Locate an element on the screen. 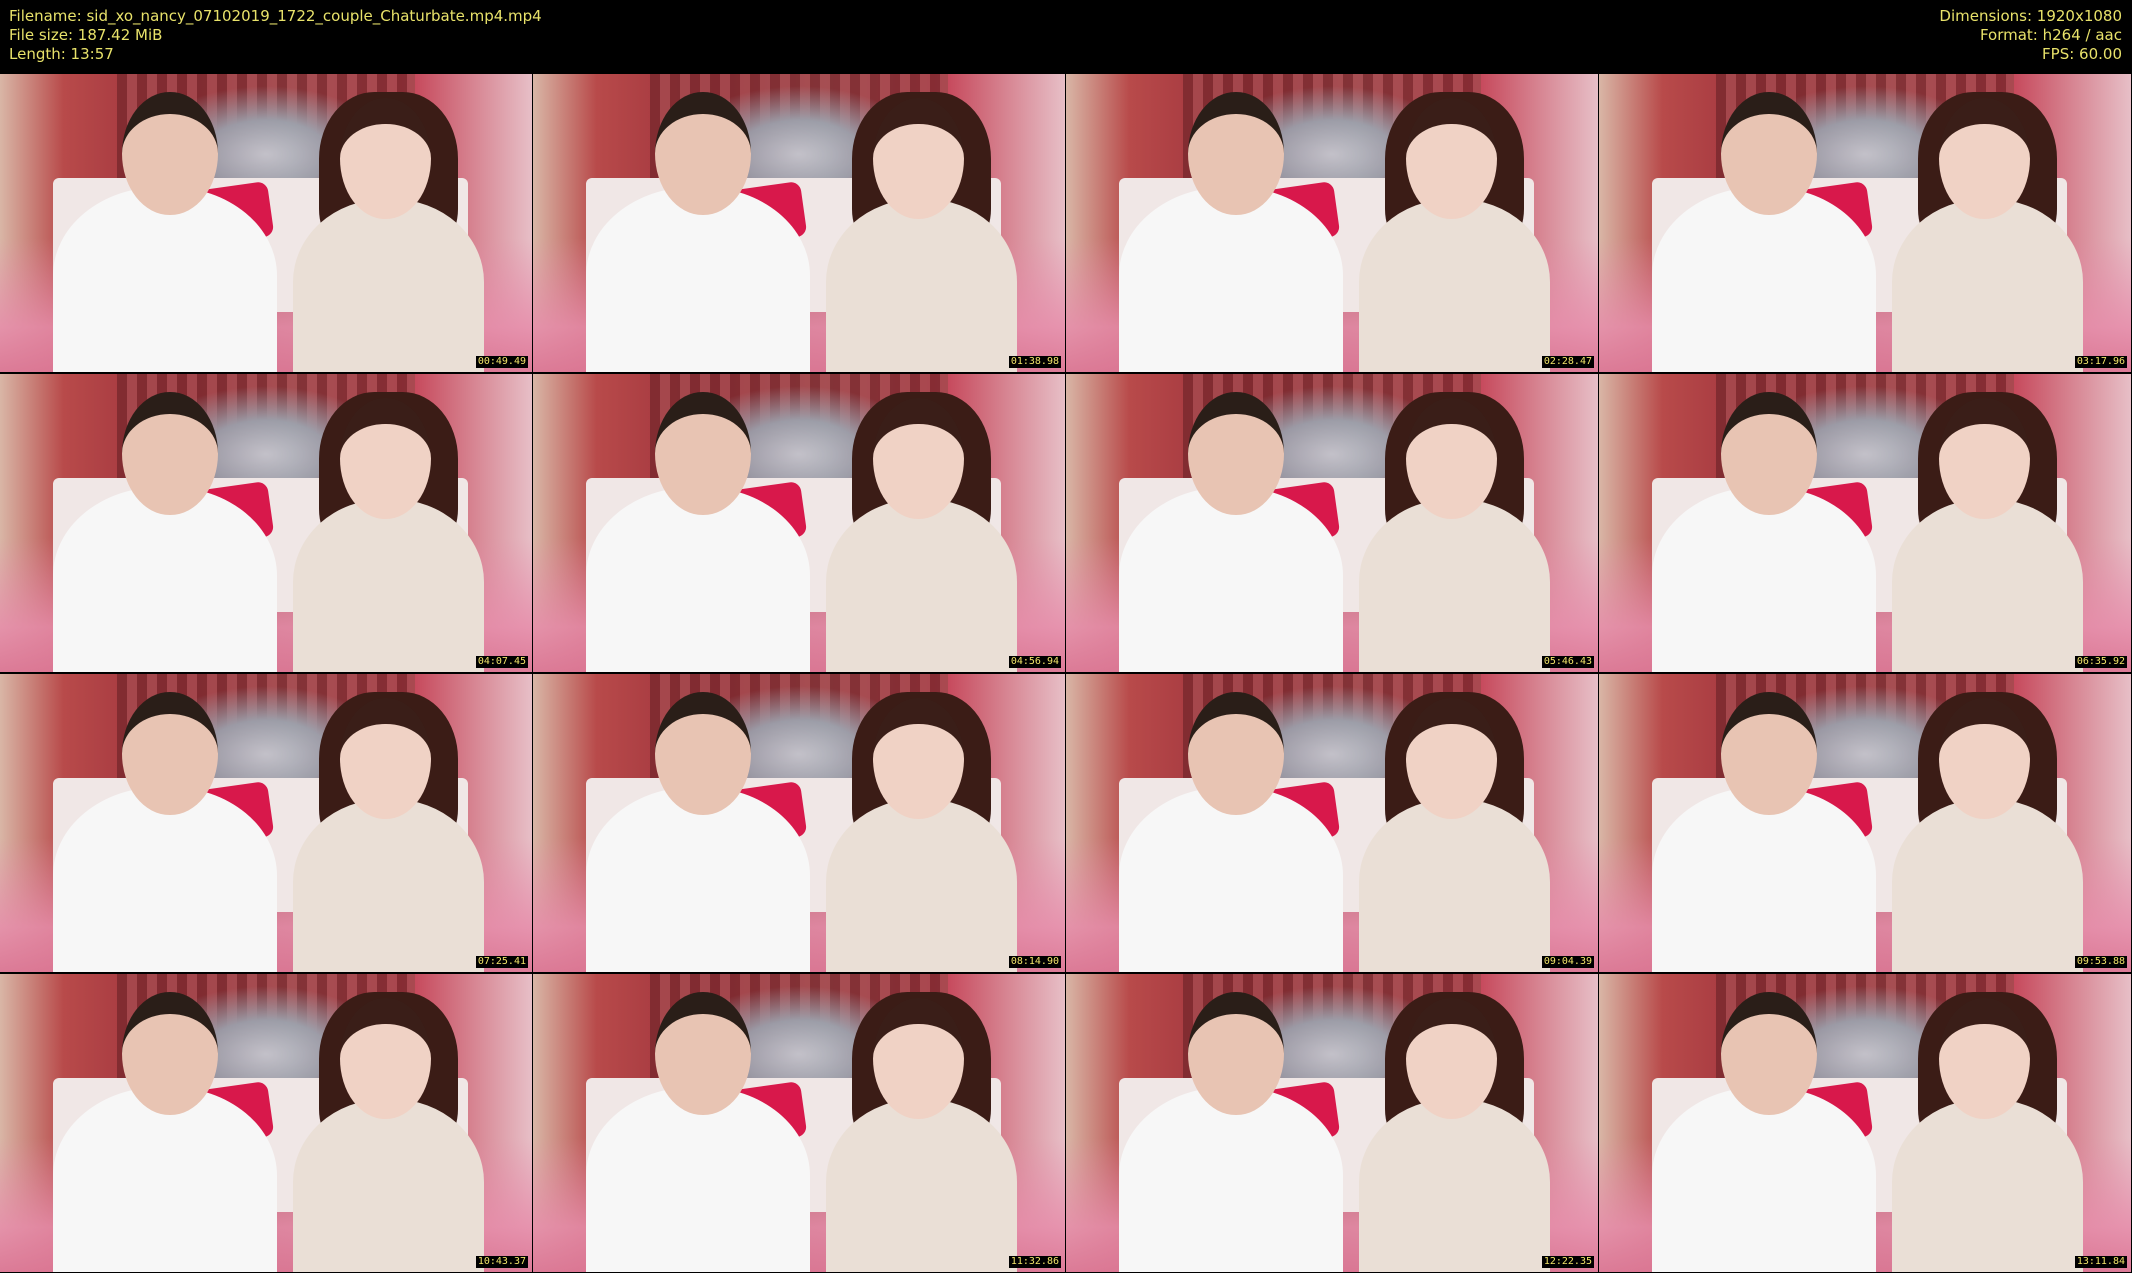 The width and height of the screenshot is (2132, 1273). video-thumbnail: 04:07.45 is located at coordinates (266, 523).